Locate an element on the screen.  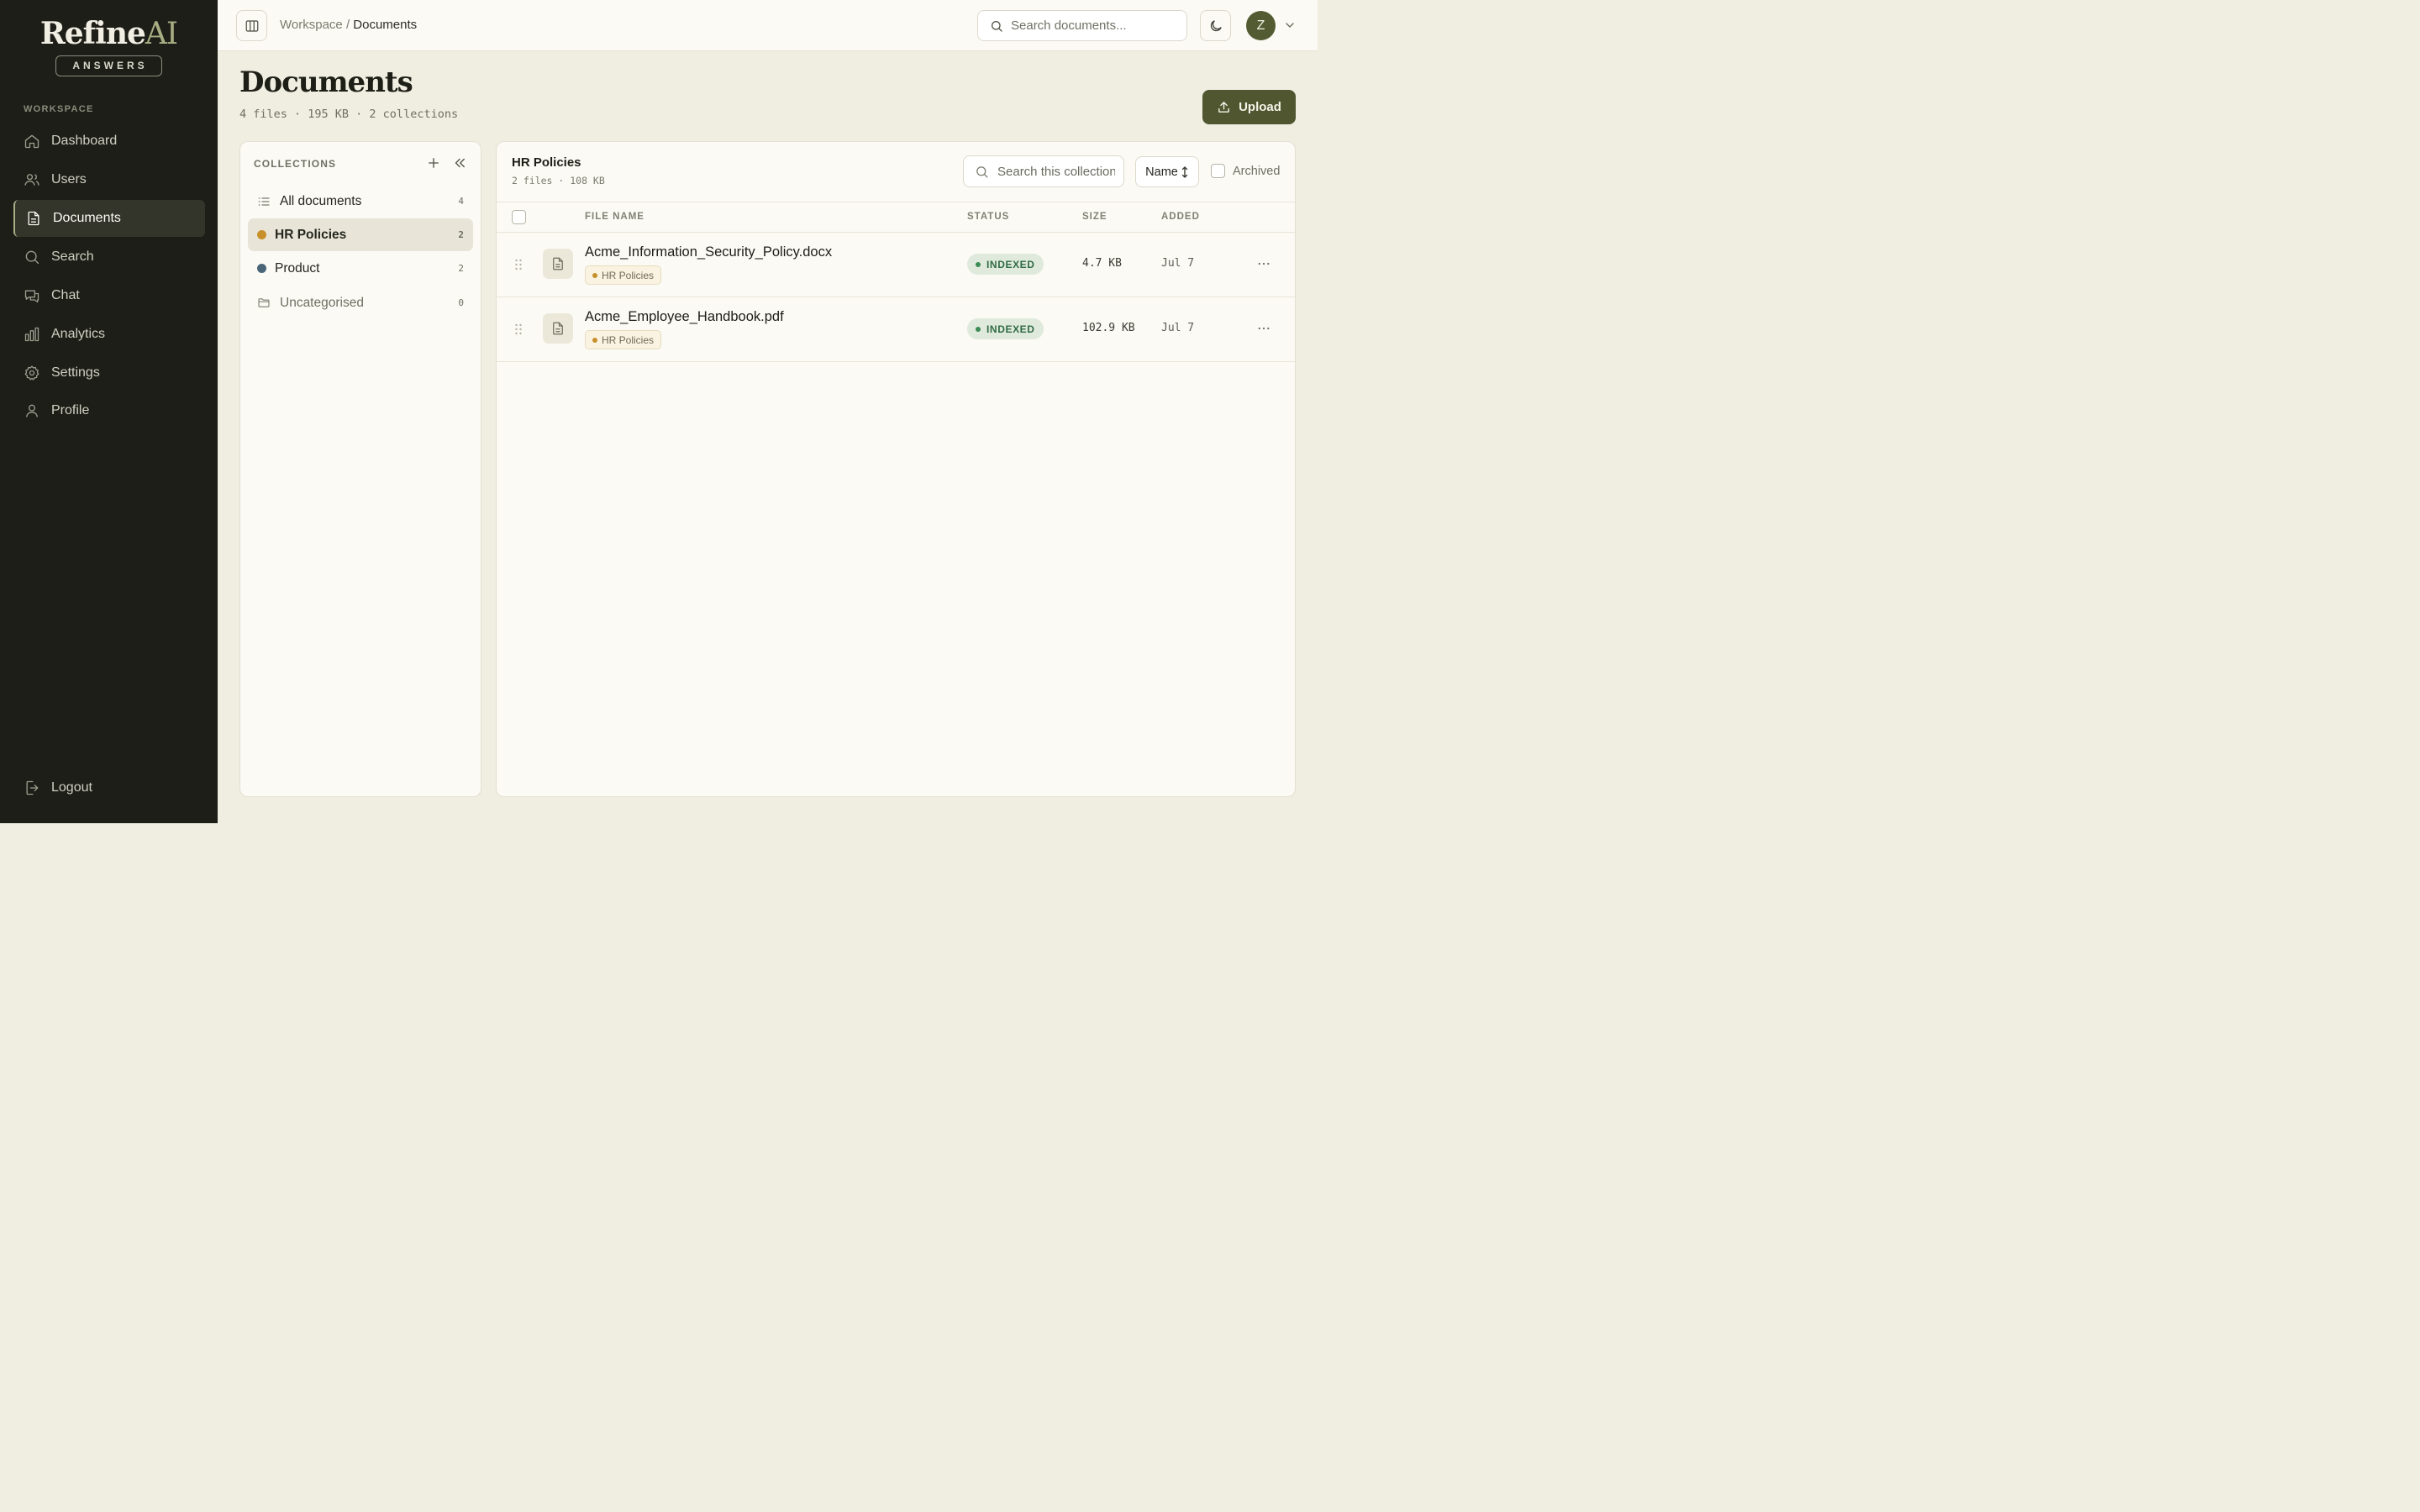
add-collection-button is located at coordinates (434, 163).